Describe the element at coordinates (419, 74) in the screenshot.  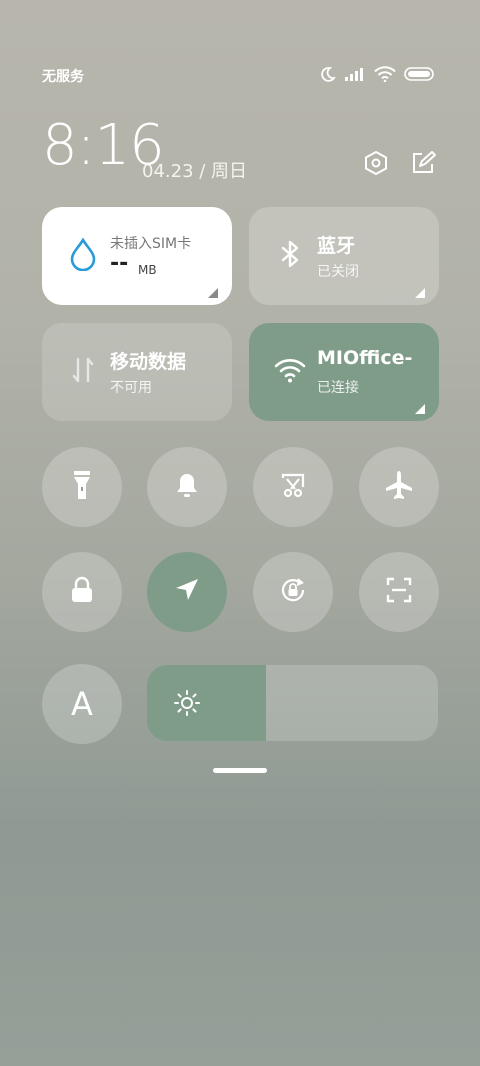
I see `battery-icon` at that location.